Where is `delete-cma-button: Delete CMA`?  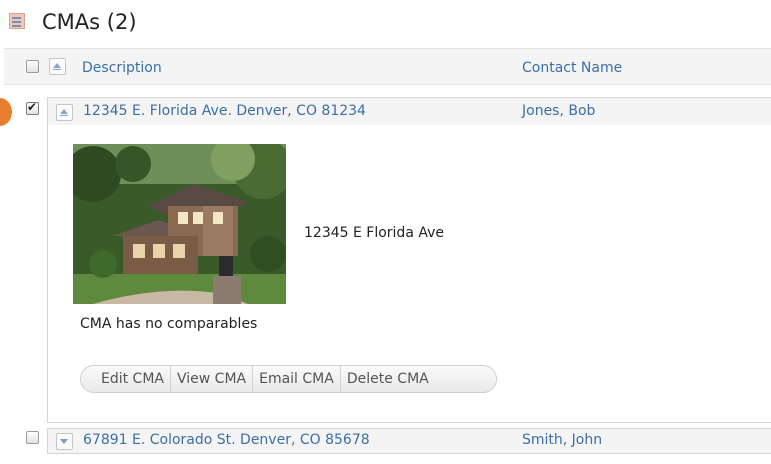 delete-cma-button: Delete CMA is located at coordinates (388, 379).